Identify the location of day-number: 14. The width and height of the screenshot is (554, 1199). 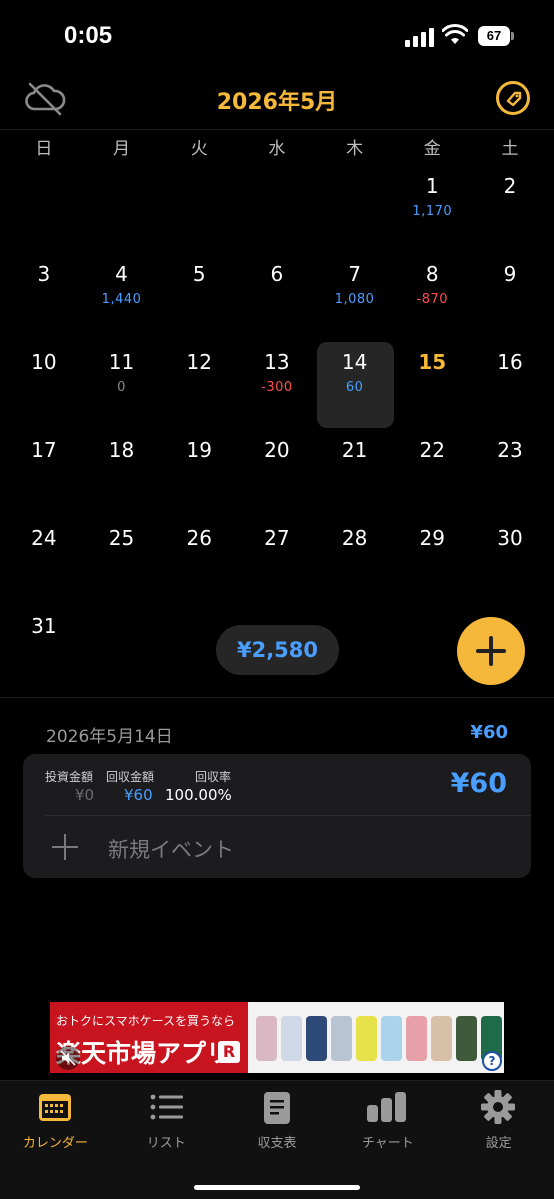
(354, 362).